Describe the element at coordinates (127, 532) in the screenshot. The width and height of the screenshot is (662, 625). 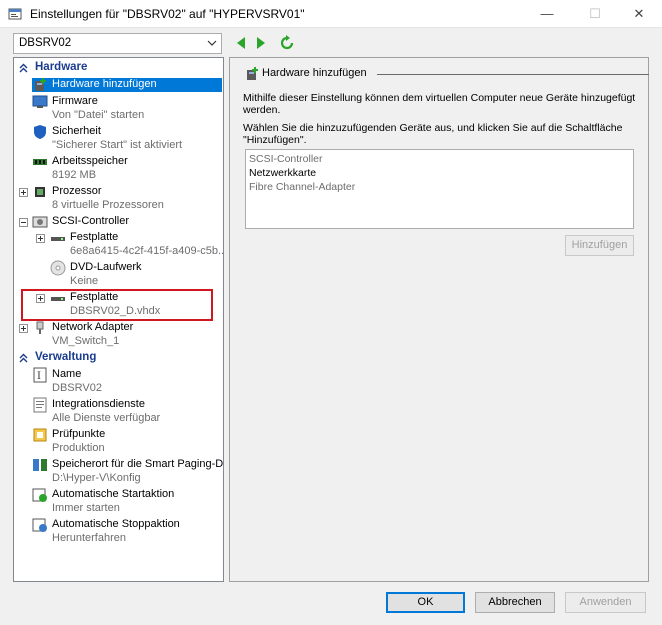
I see `tree-item-auto-stop: Automatische Stoppaktion Herunterfahren` at that location.